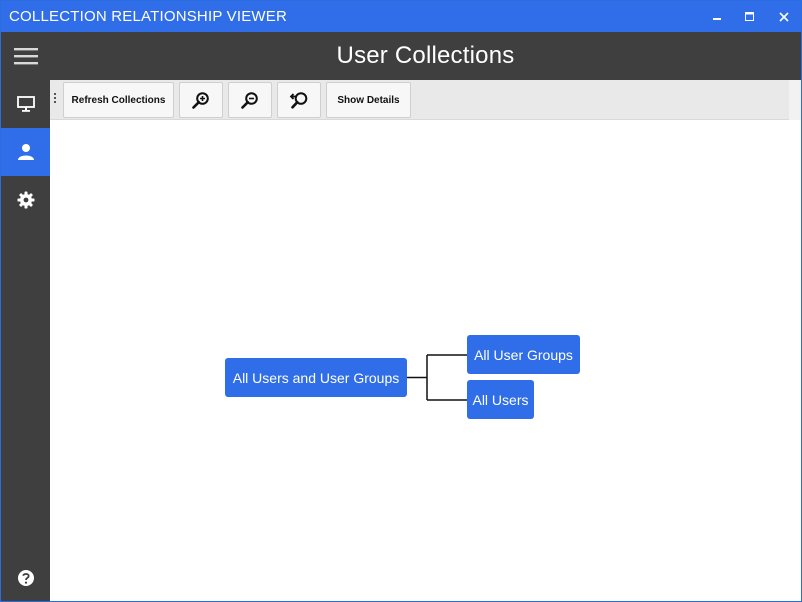  What do you see at coordinates (25, 316) in the screenshot?
I see `sidebar` at bounding box center [25, 316].